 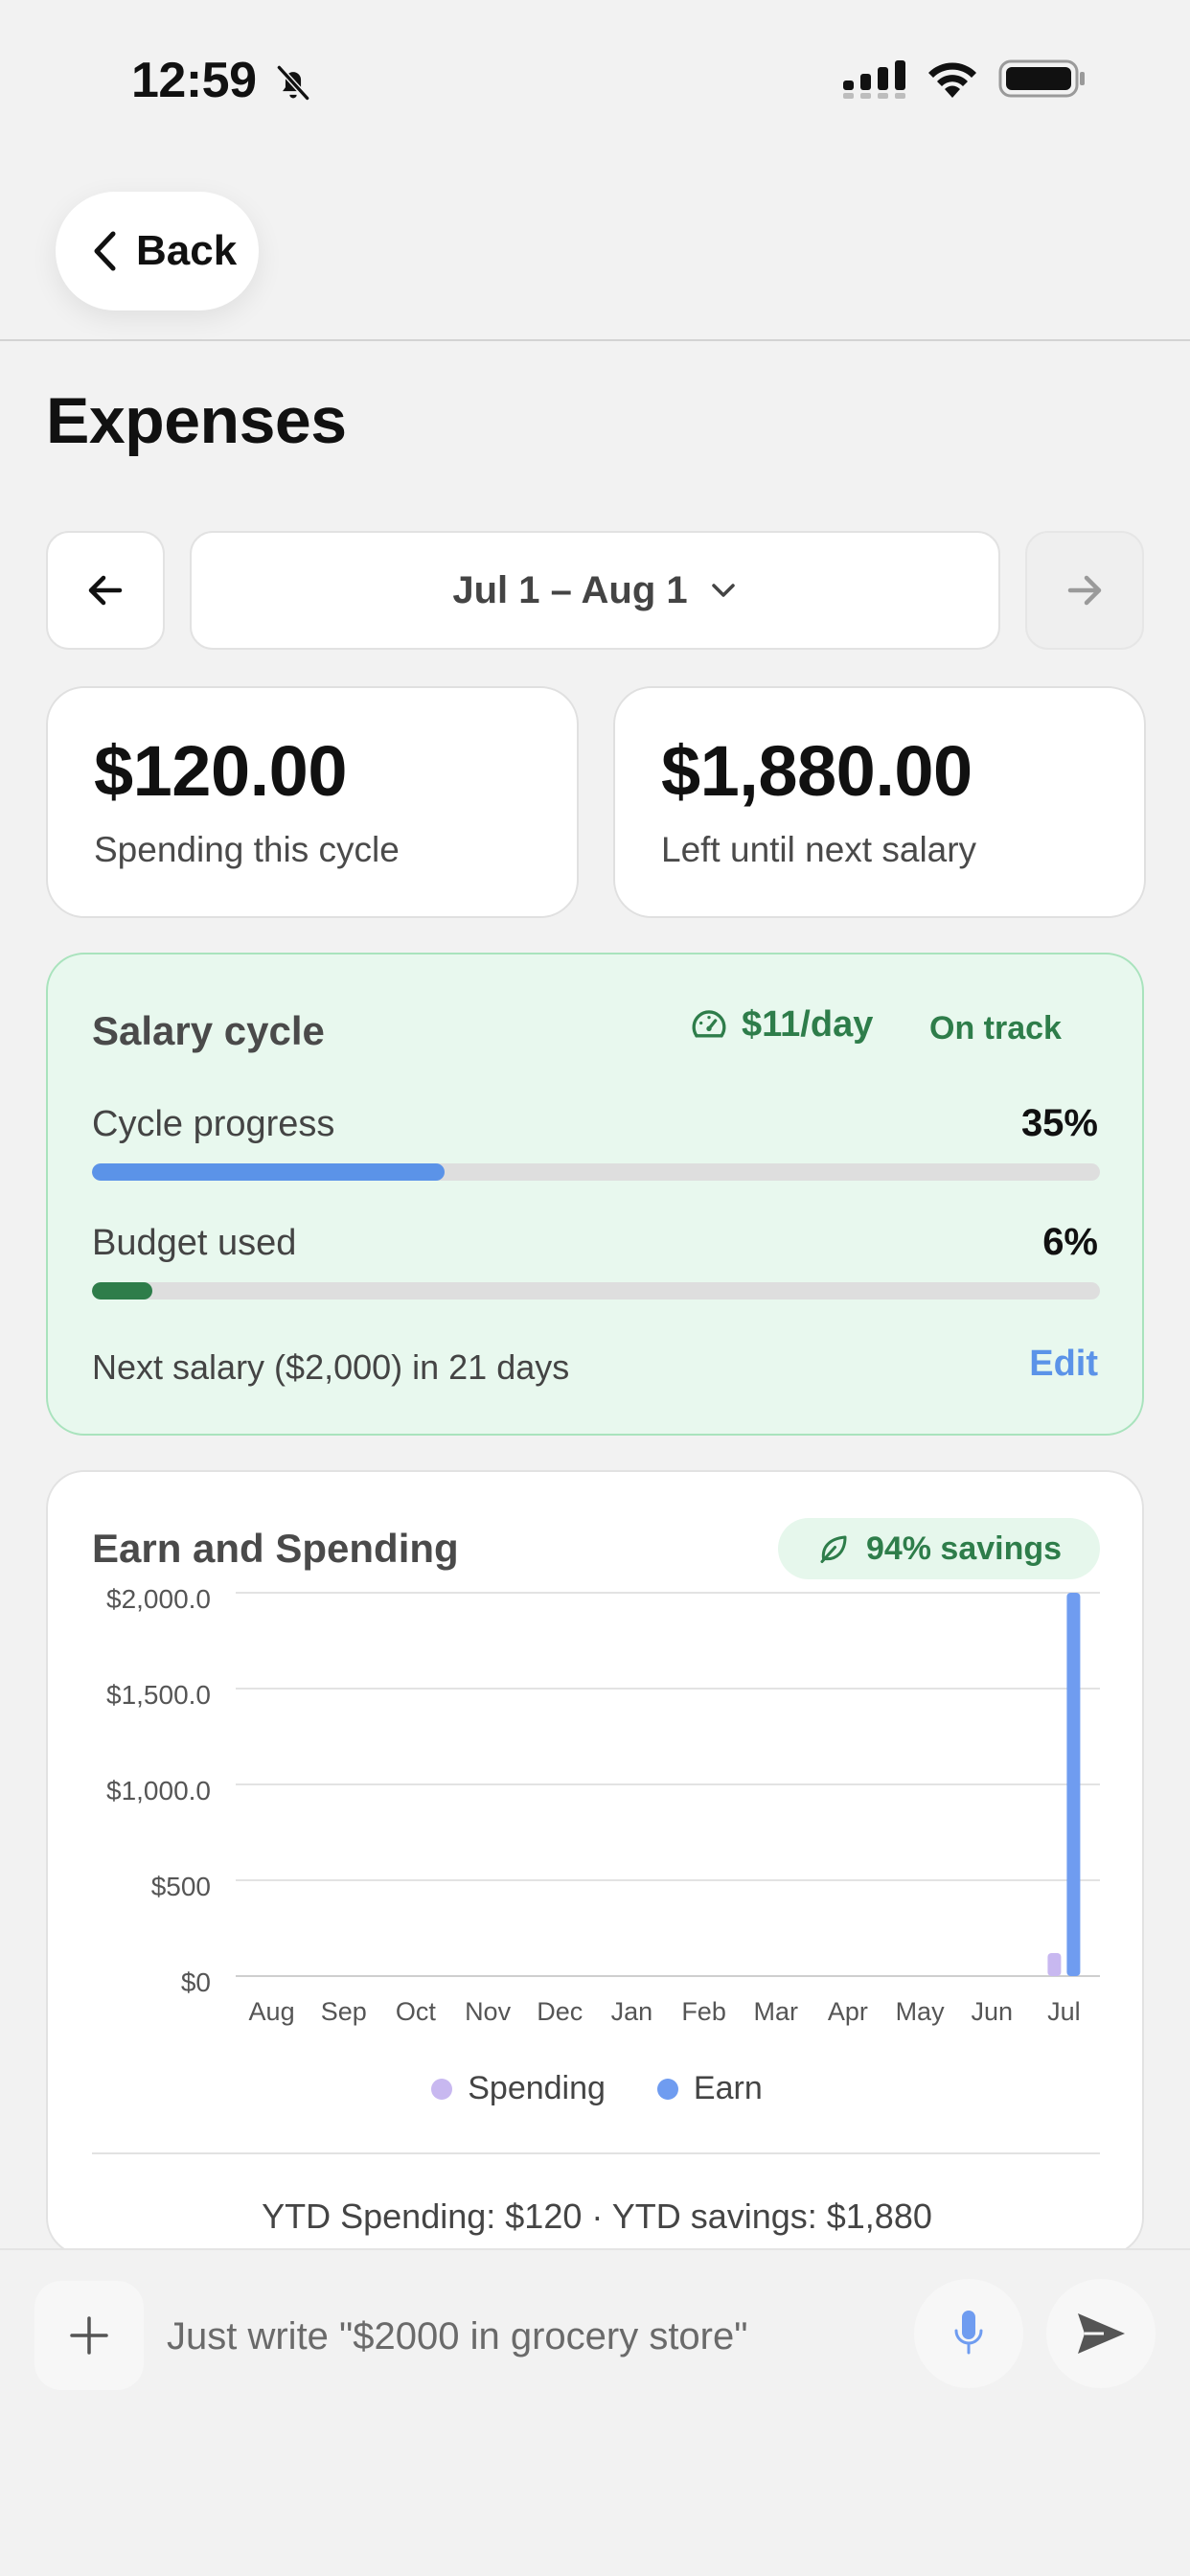 I want to click on remaining-stat-card: $1,880.00 Left until next salary, so click(x=880, y=802).